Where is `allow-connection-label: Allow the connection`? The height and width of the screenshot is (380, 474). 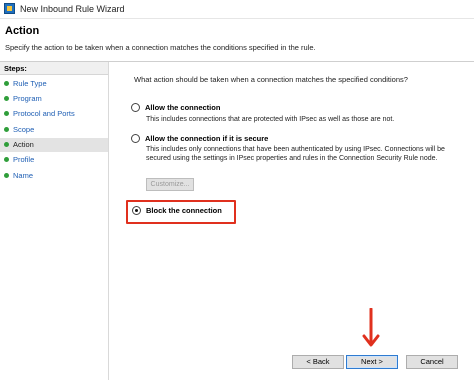
allow-connection-label: Allow the connection is located at coordinates (182, 107).